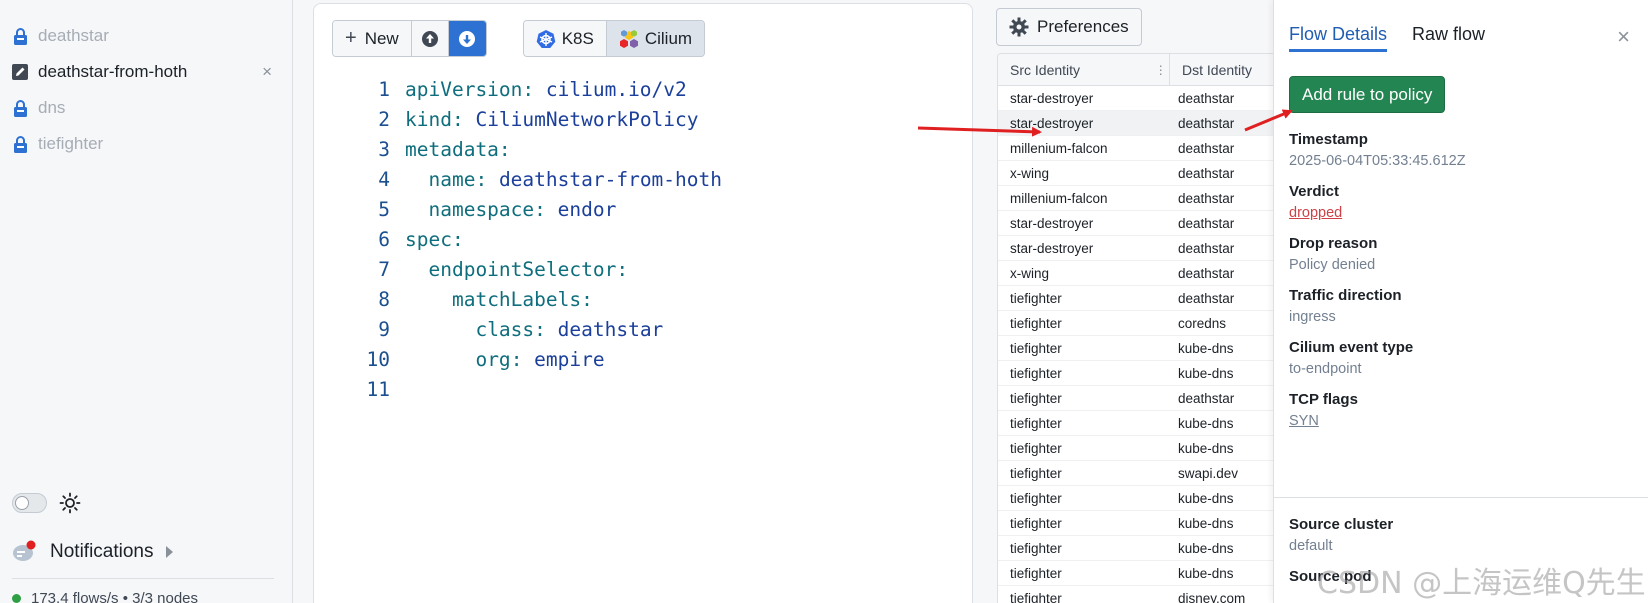 Image resolution: width=1648 pixels, height=603 pixels. Describe the element at coordinates (546, 38) in the screenshot. I see `kubernetes-icon` at that location.